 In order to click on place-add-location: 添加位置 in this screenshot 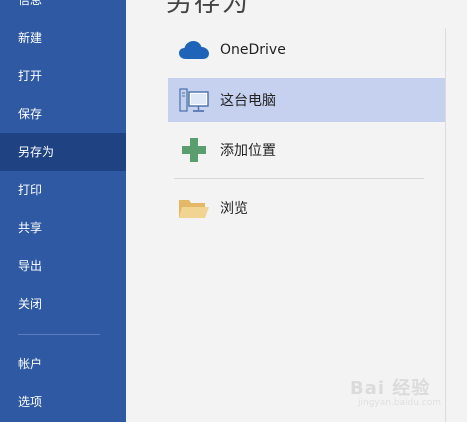, I will do `click(306, 150)`.